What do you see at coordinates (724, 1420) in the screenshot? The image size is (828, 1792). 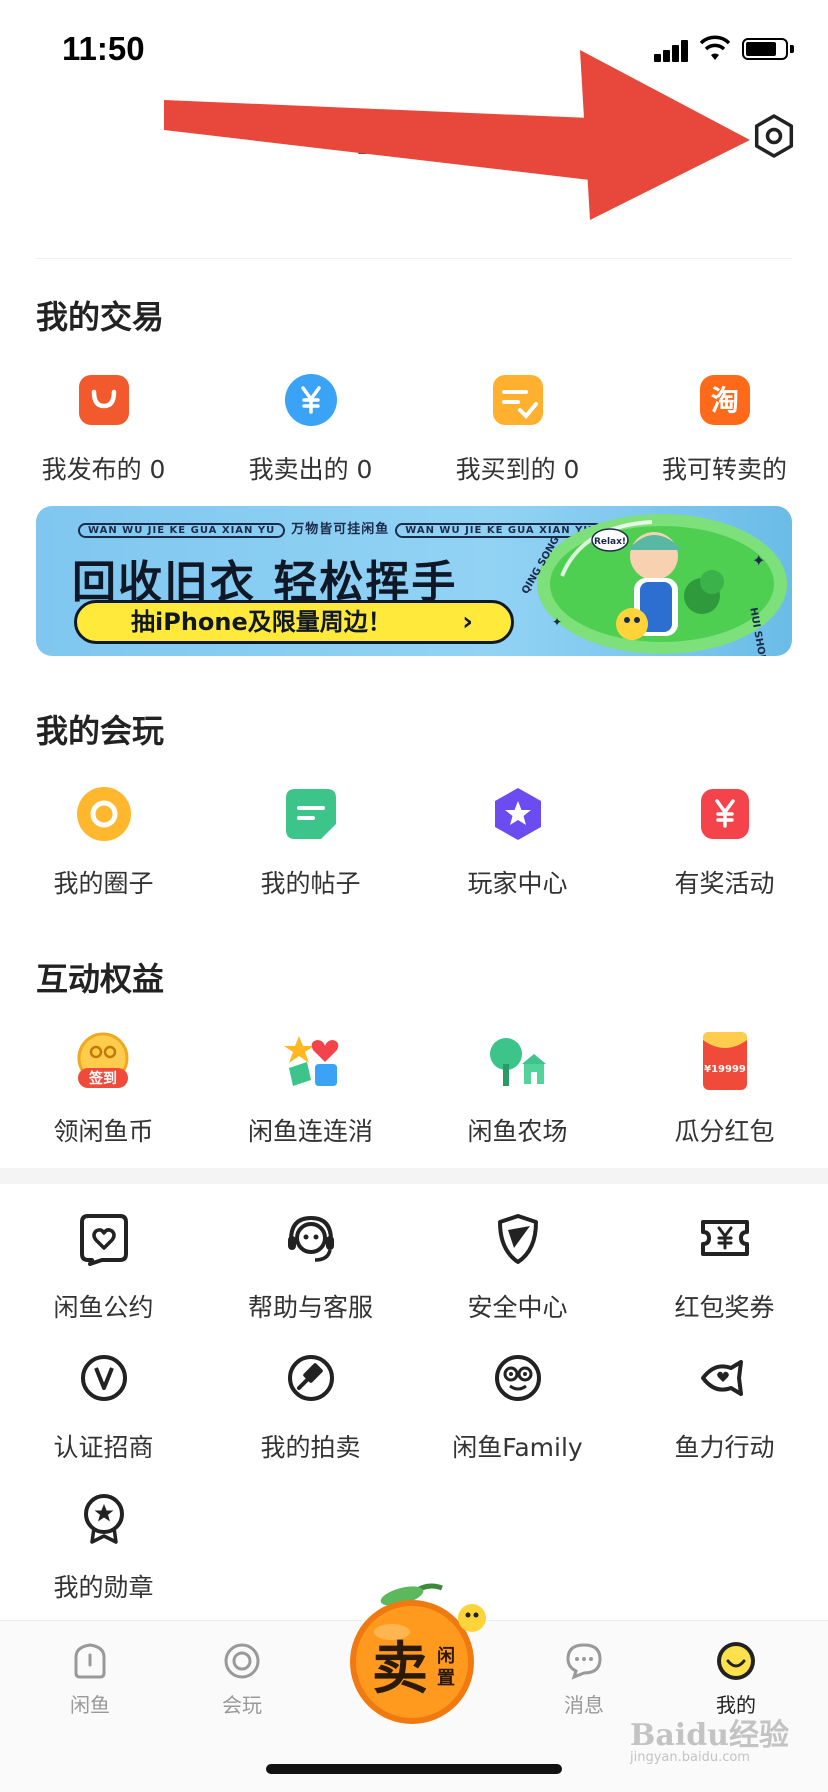 I see `service-item-fish-action: 鱼力行动` at bounding box center [724, 1420].